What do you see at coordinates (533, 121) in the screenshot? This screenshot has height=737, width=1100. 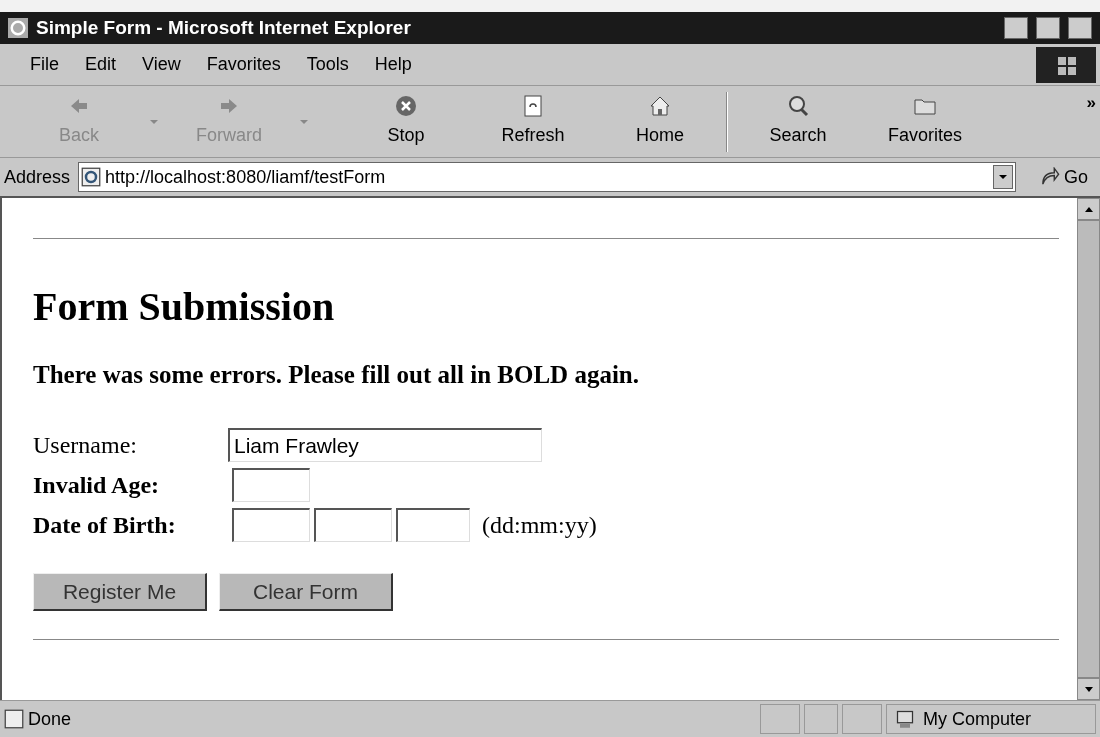 I see `toolbar-button: Refresh` at bounding box center [533, 121].